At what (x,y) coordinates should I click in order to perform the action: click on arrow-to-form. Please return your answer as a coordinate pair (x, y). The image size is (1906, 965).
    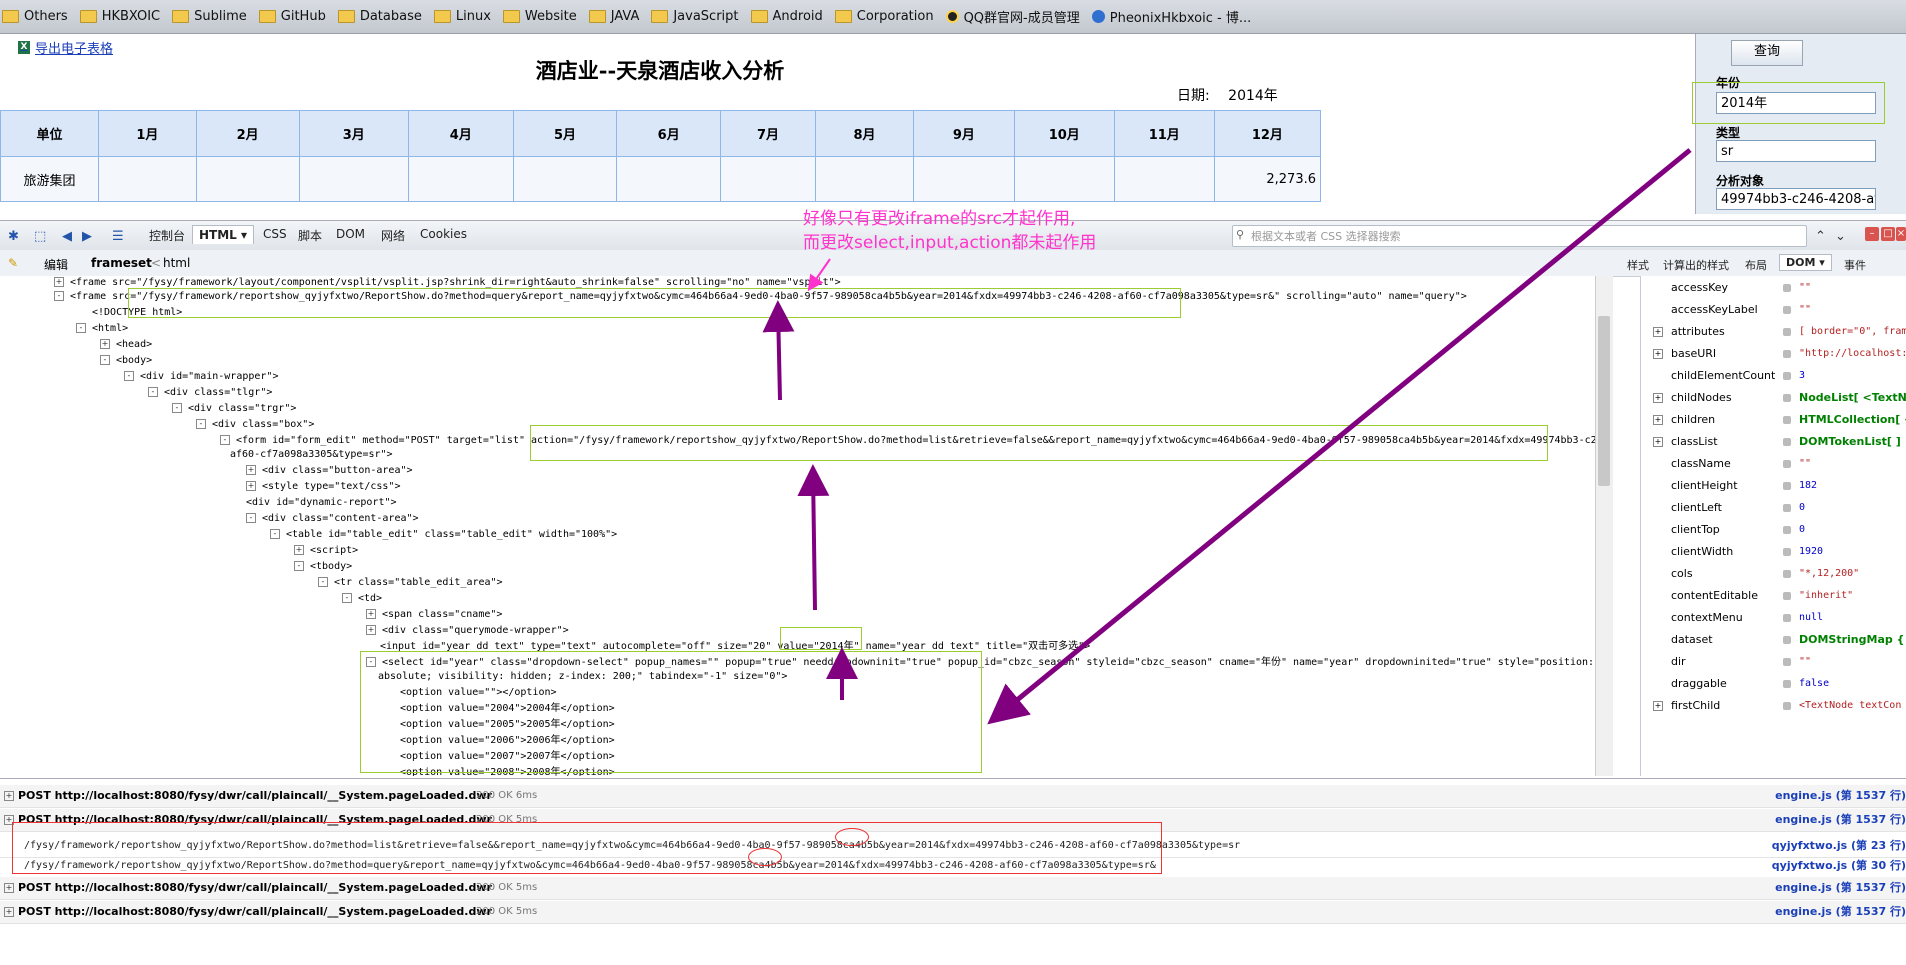
    Looking at the image, I should click on (813, 537).